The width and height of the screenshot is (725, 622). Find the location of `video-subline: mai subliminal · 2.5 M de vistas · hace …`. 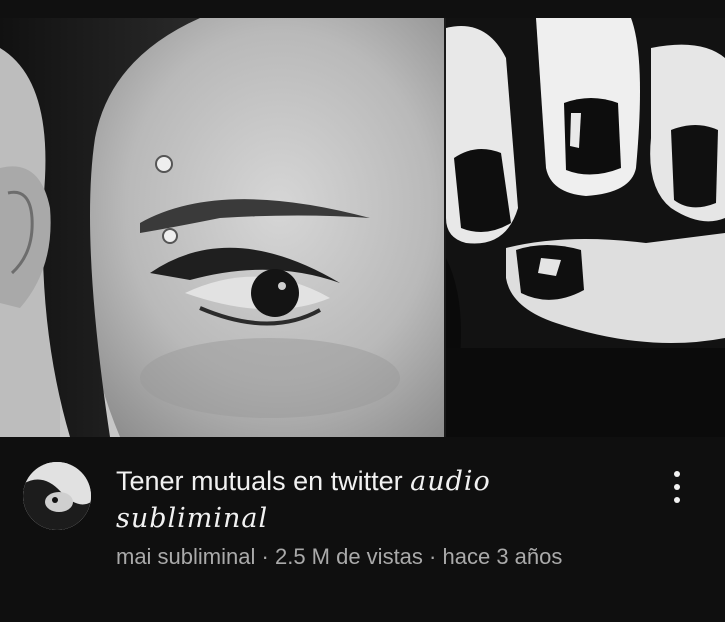

video-subline: mai subliminal · 2.5 M de vistas · hace … is located at coordinates (366, 556).